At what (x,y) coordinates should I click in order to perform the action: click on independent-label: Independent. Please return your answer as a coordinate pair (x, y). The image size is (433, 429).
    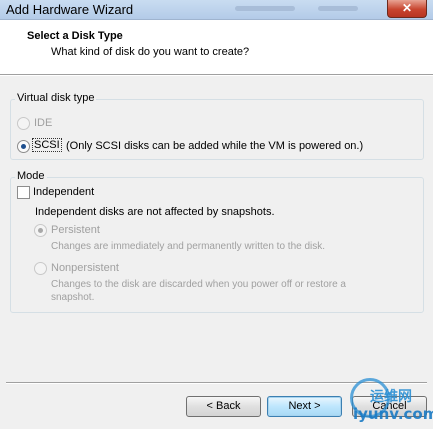
    Looking at the image, I should click on (64, 192).